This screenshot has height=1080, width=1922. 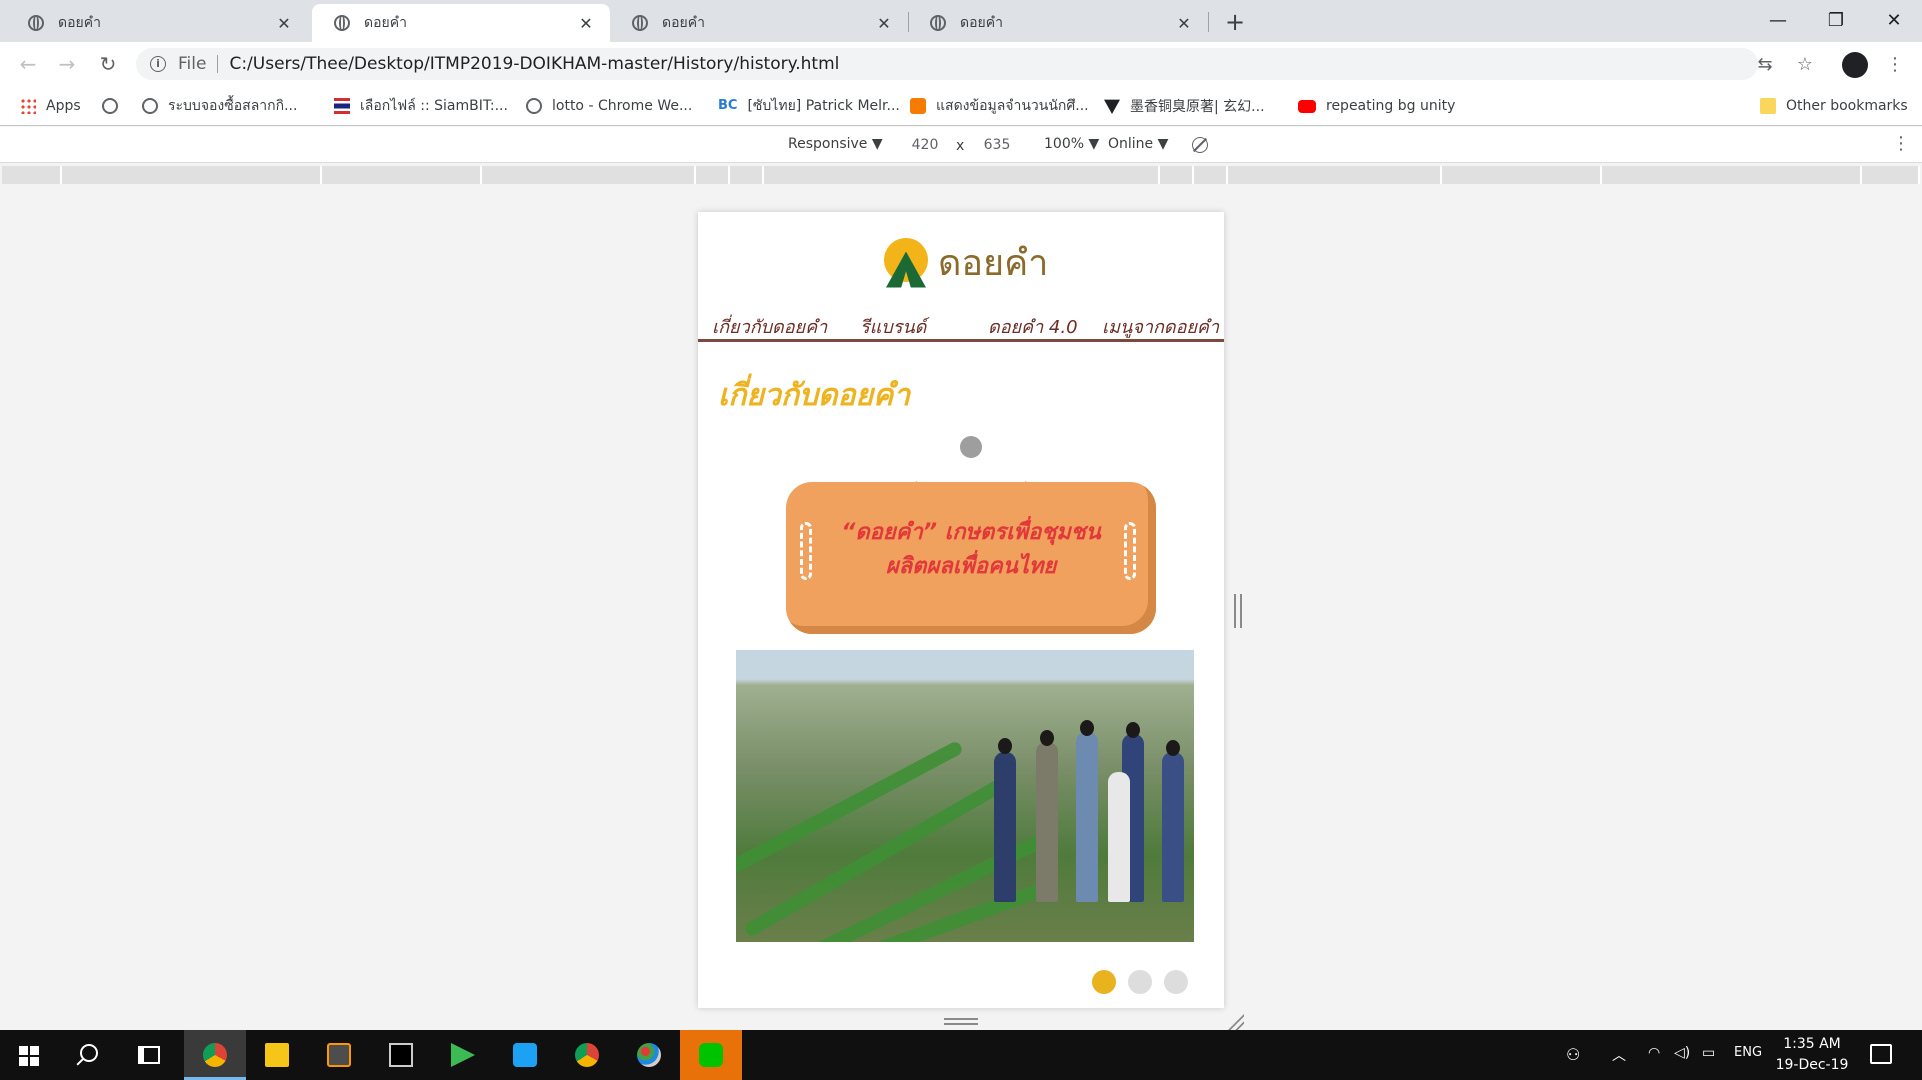 What do you see at coordinates (1778, 21) in the screenshot?
I see `minimize-button: —` at bounding box center [1778, 21].